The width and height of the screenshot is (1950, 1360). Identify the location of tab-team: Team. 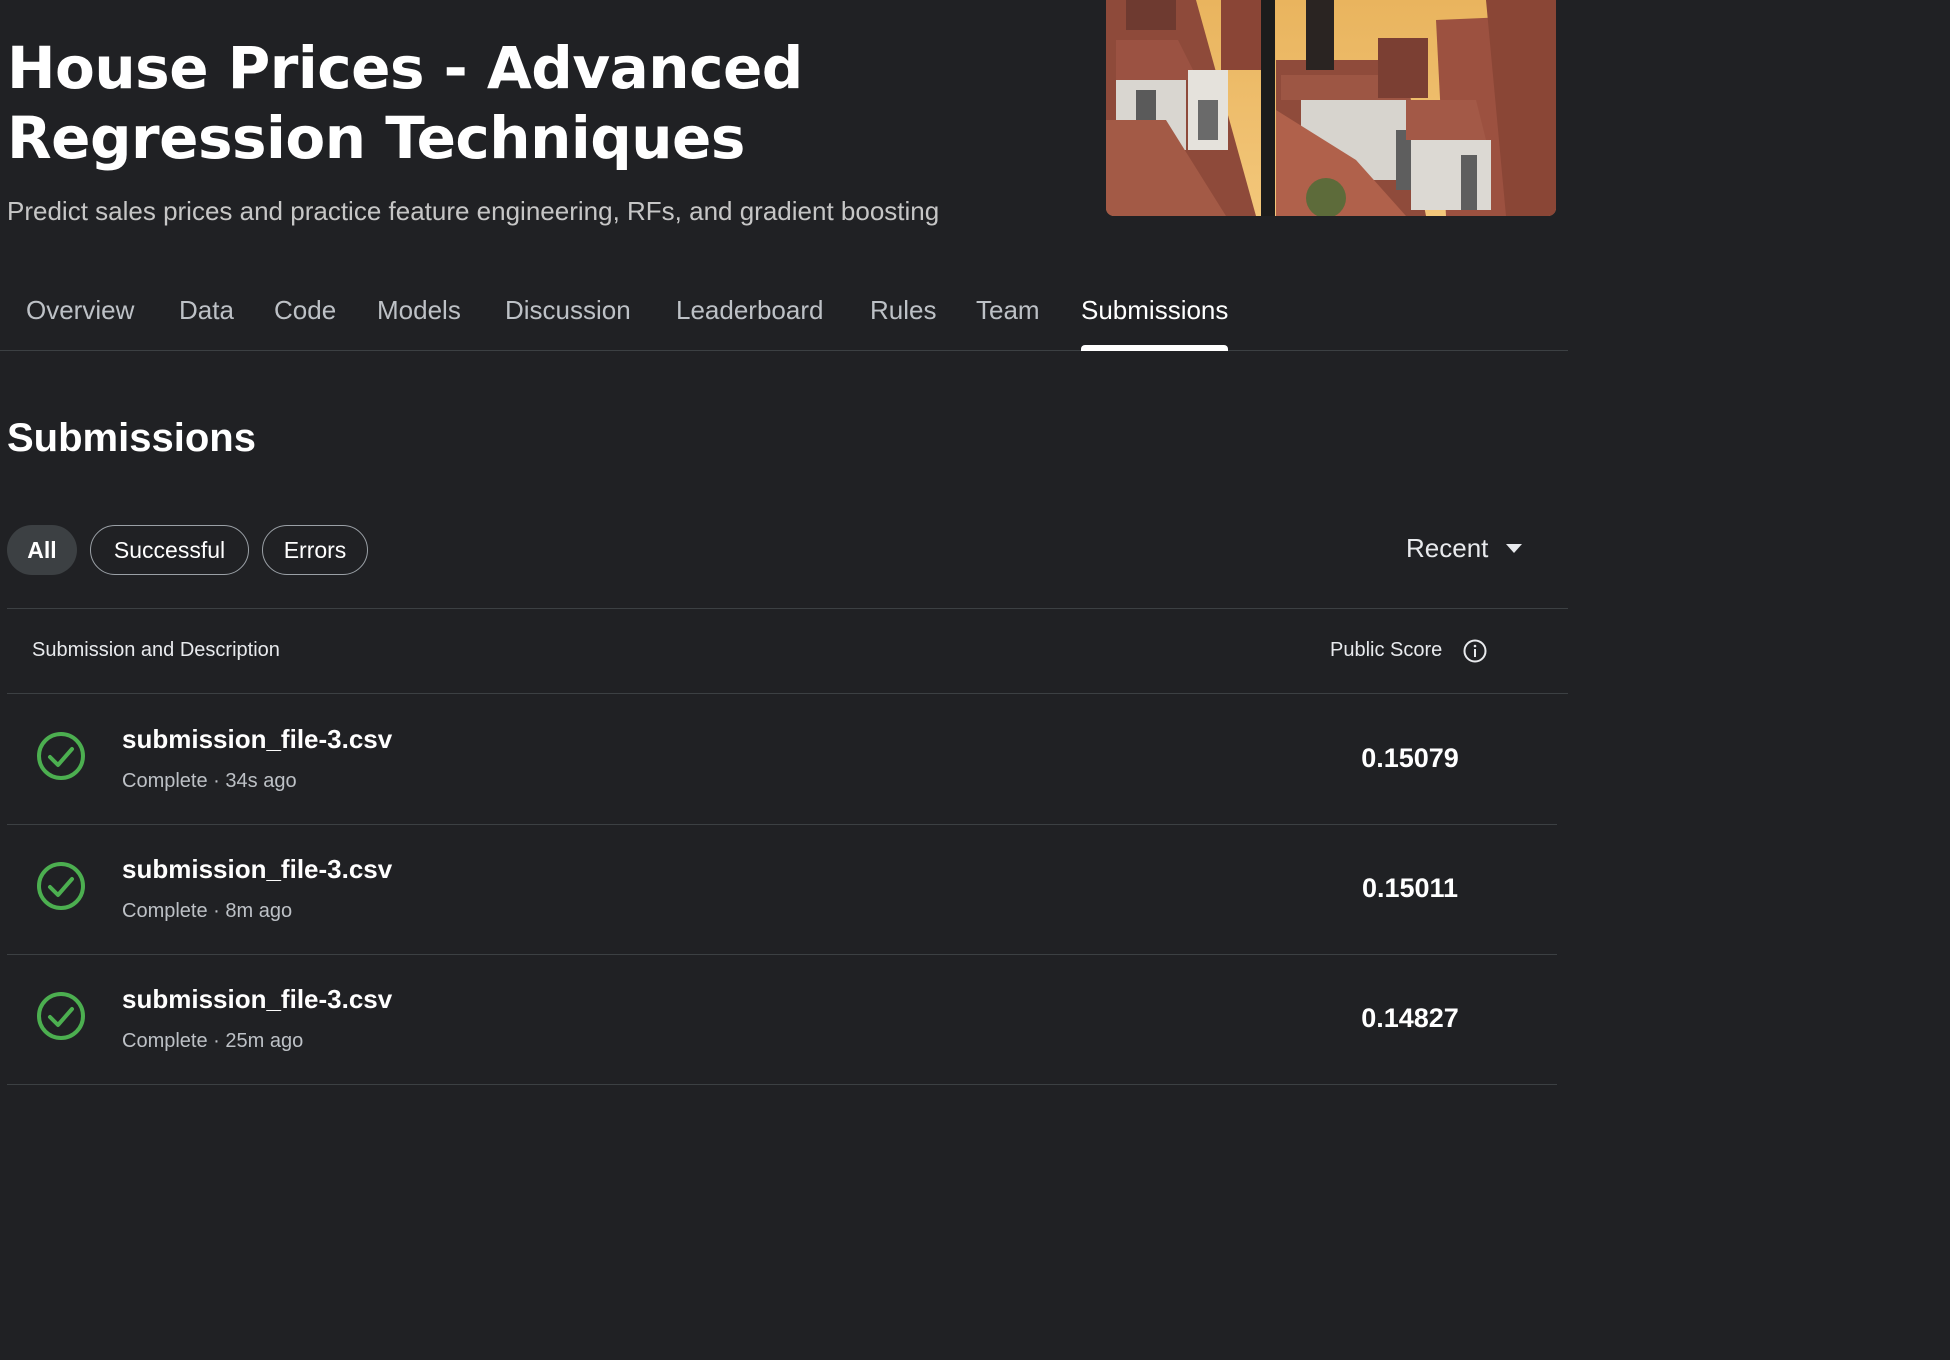
(1008, 318).